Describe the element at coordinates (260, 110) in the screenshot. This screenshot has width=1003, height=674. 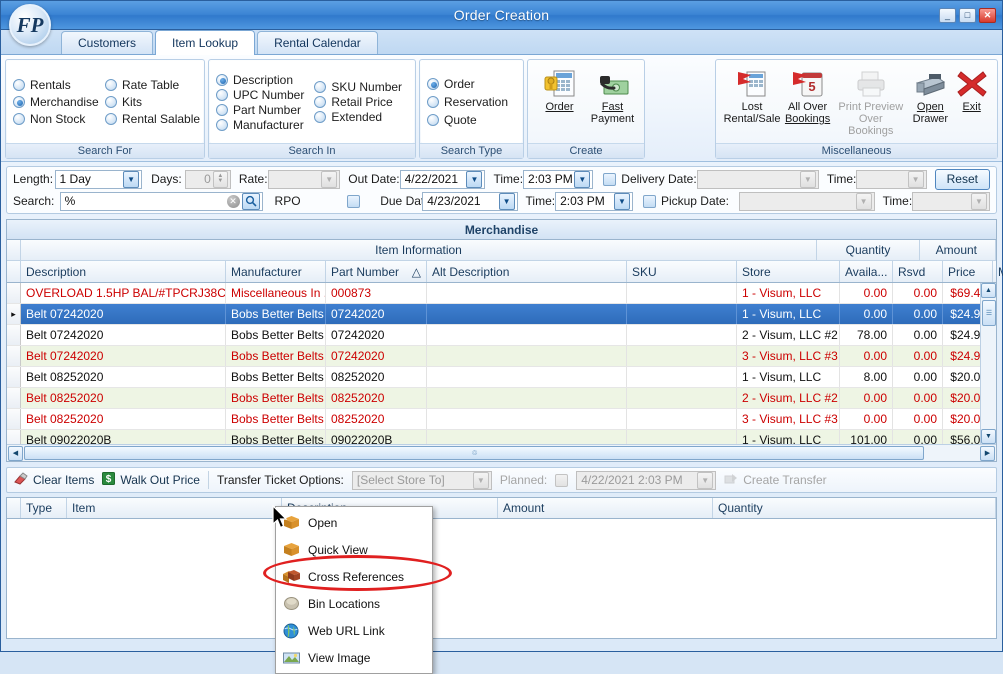
I see `radio-part-number: Part Number` at that location.